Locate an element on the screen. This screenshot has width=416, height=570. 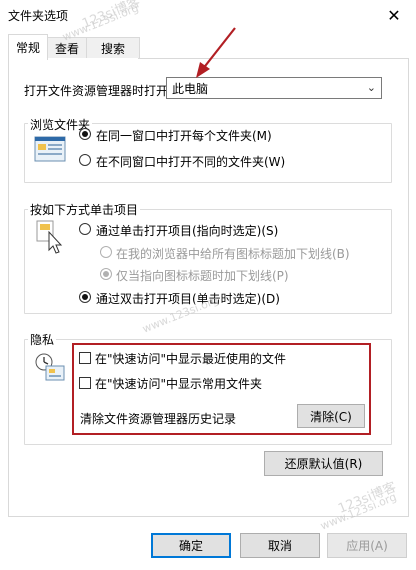
close-button: ✕ is located at coordinates (394, 15).